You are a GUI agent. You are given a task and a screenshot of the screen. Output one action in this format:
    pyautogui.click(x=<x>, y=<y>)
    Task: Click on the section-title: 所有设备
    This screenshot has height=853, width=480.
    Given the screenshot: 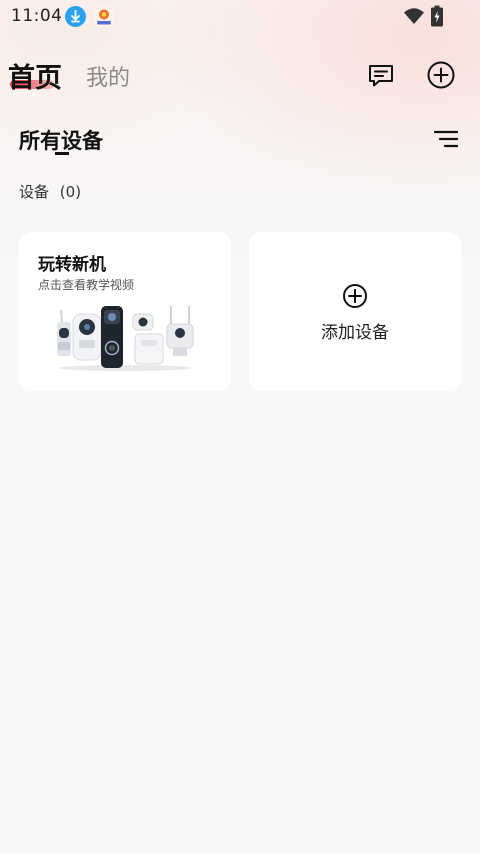 What is the action you would take?
    pyautogui.click(x=61, y=141)
    